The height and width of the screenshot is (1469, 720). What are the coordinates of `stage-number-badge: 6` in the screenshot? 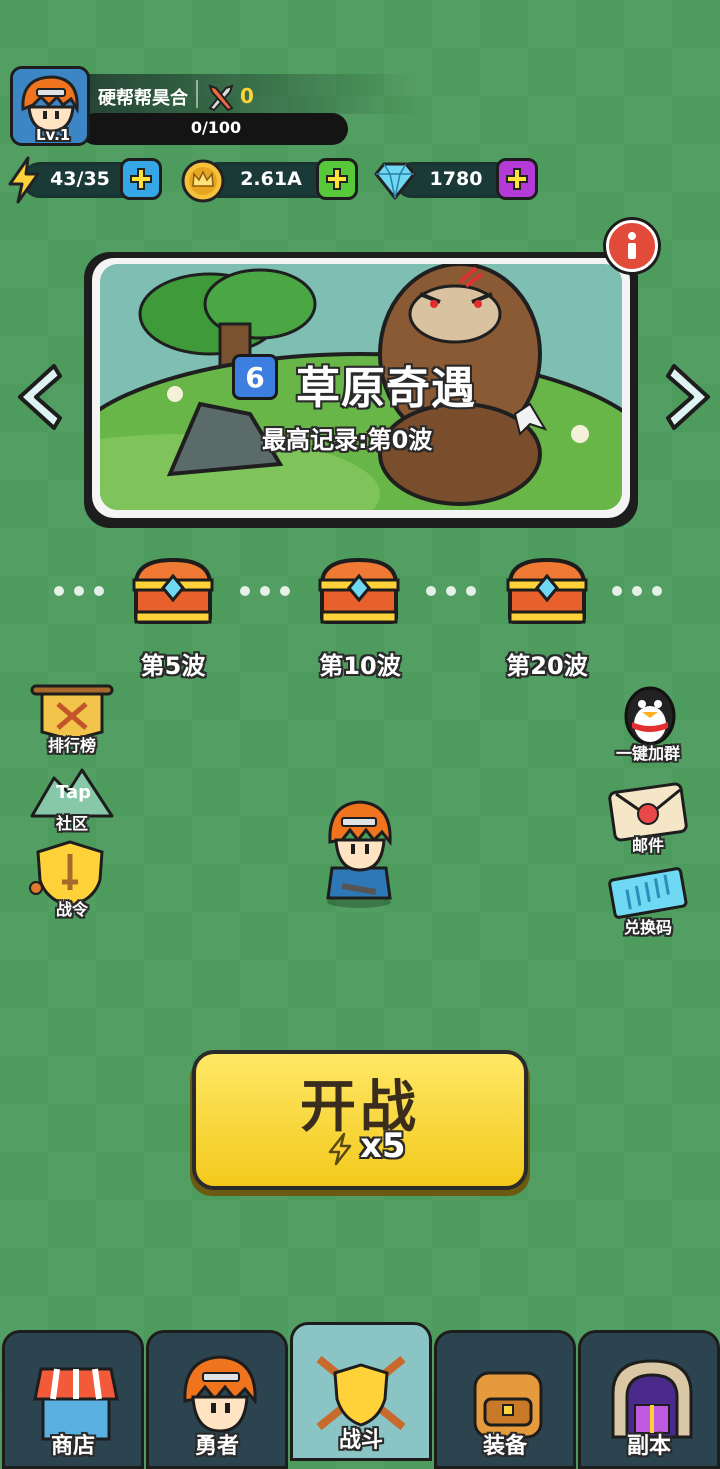 It's located at (255, 377).